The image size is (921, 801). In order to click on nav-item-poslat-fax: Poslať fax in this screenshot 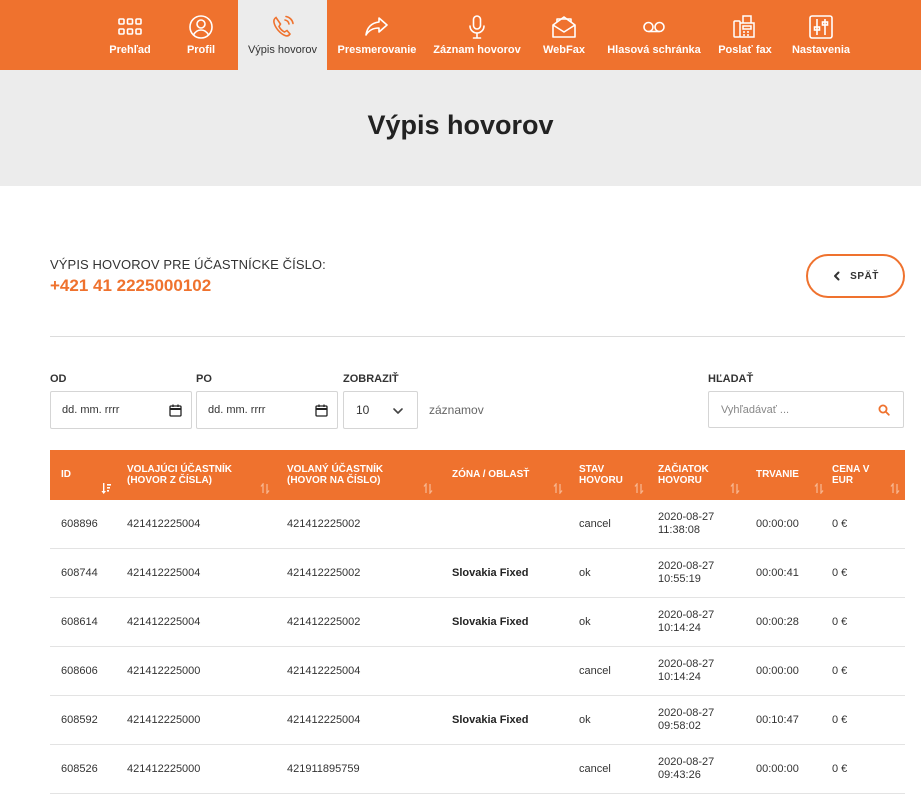, I will do `click(745, 35)`.